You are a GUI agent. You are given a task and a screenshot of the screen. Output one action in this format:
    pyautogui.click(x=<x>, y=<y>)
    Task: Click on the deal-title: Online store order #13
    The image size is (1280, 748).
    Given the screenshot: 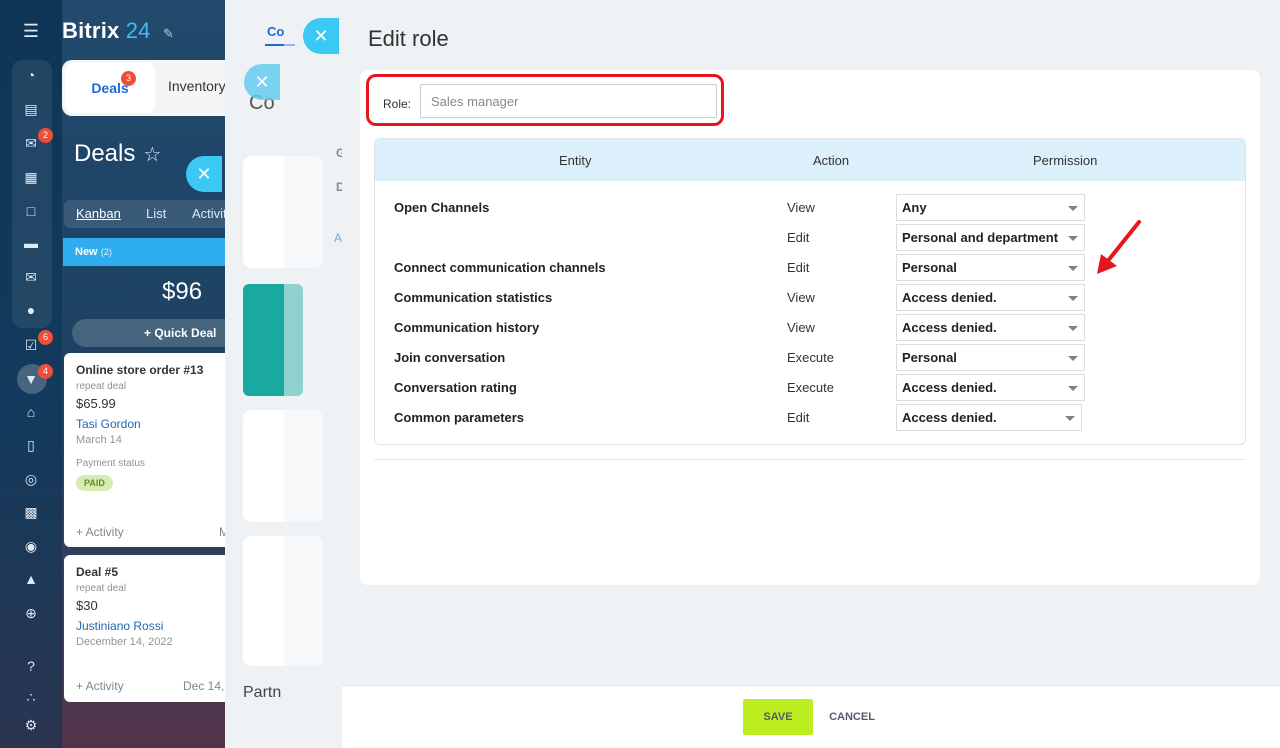 What is the action you would take?
    pyautogui.click(x=150, y=370)
    